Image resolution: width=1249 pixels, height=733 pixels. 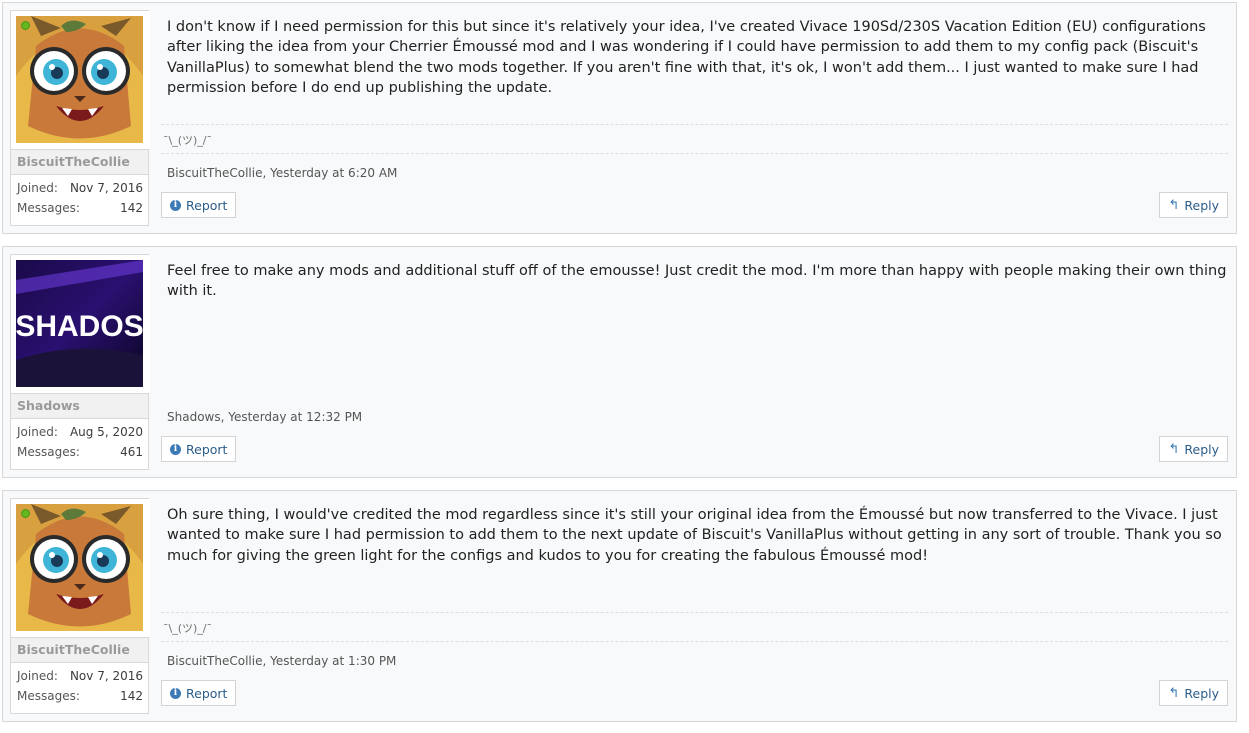 What do you see at coordinates (281, 661) in the screenshot?
I see `post-meta: BiscuitTheCollie, Yesterday at 1:30 PM` at bounding box center [281, 661].